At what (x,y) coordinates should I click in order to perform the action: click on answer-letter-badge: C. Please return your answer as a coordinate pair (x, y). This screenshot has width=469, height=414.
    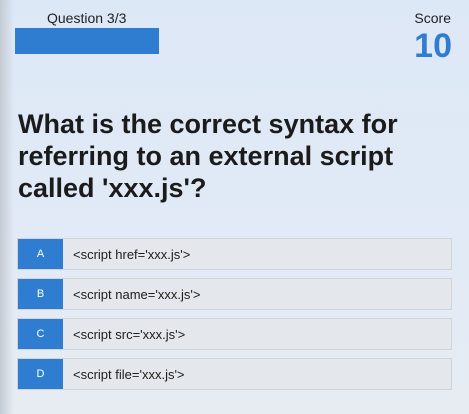
    Looking at the image, I should click on (40, 334).